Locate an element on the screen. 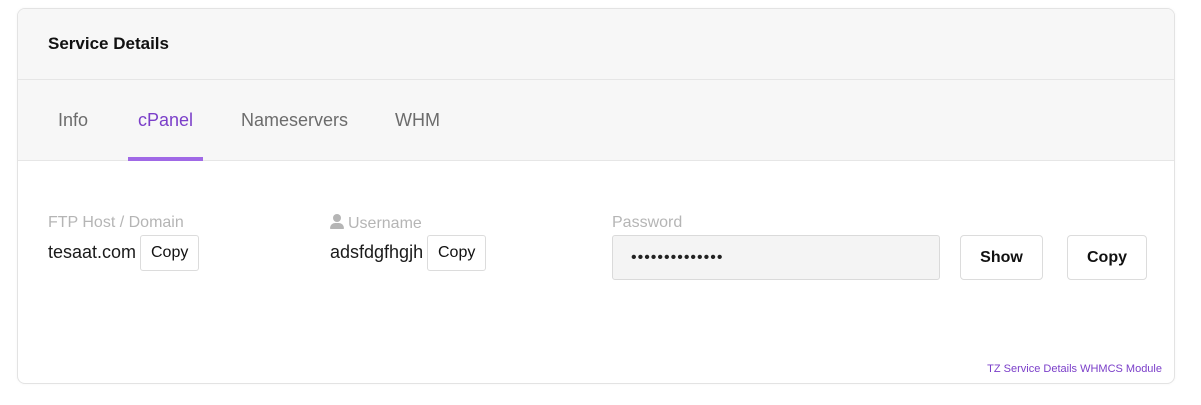 The height and width of the screenshot is (405, 1201). password-show-button: Show is located at coordinates (1001, 257).